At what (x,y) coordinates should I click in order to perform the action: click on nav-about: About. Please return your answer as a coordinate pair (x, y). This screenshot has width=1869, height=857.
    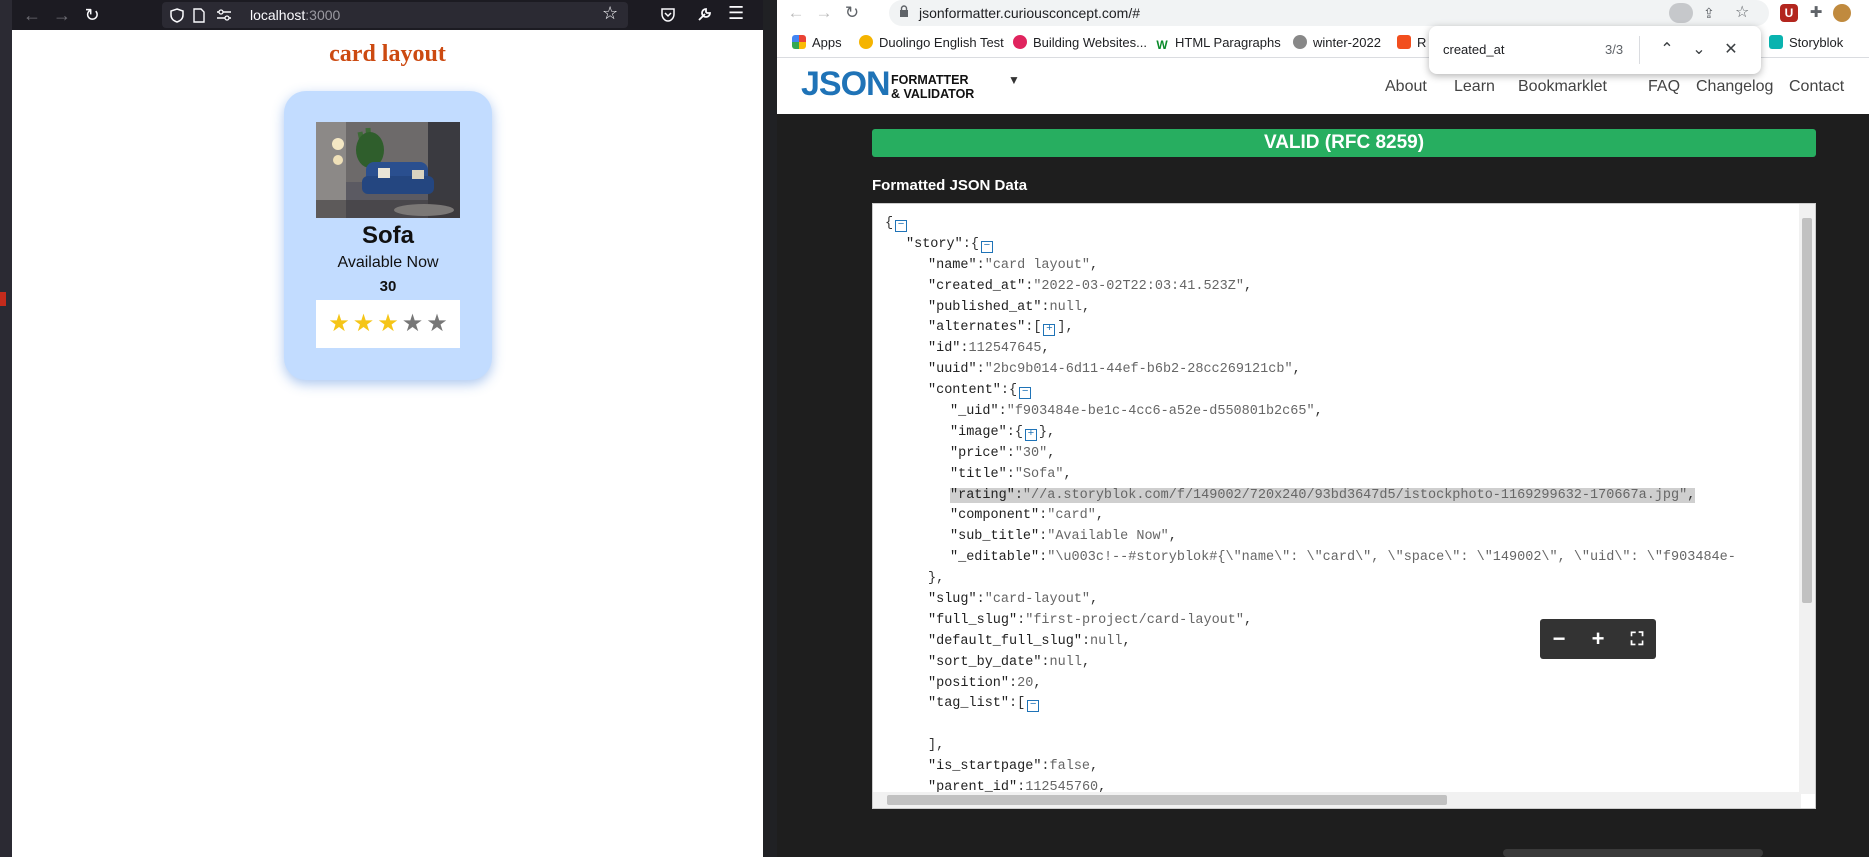
    Looking at the image, I should click on (1406, 86).